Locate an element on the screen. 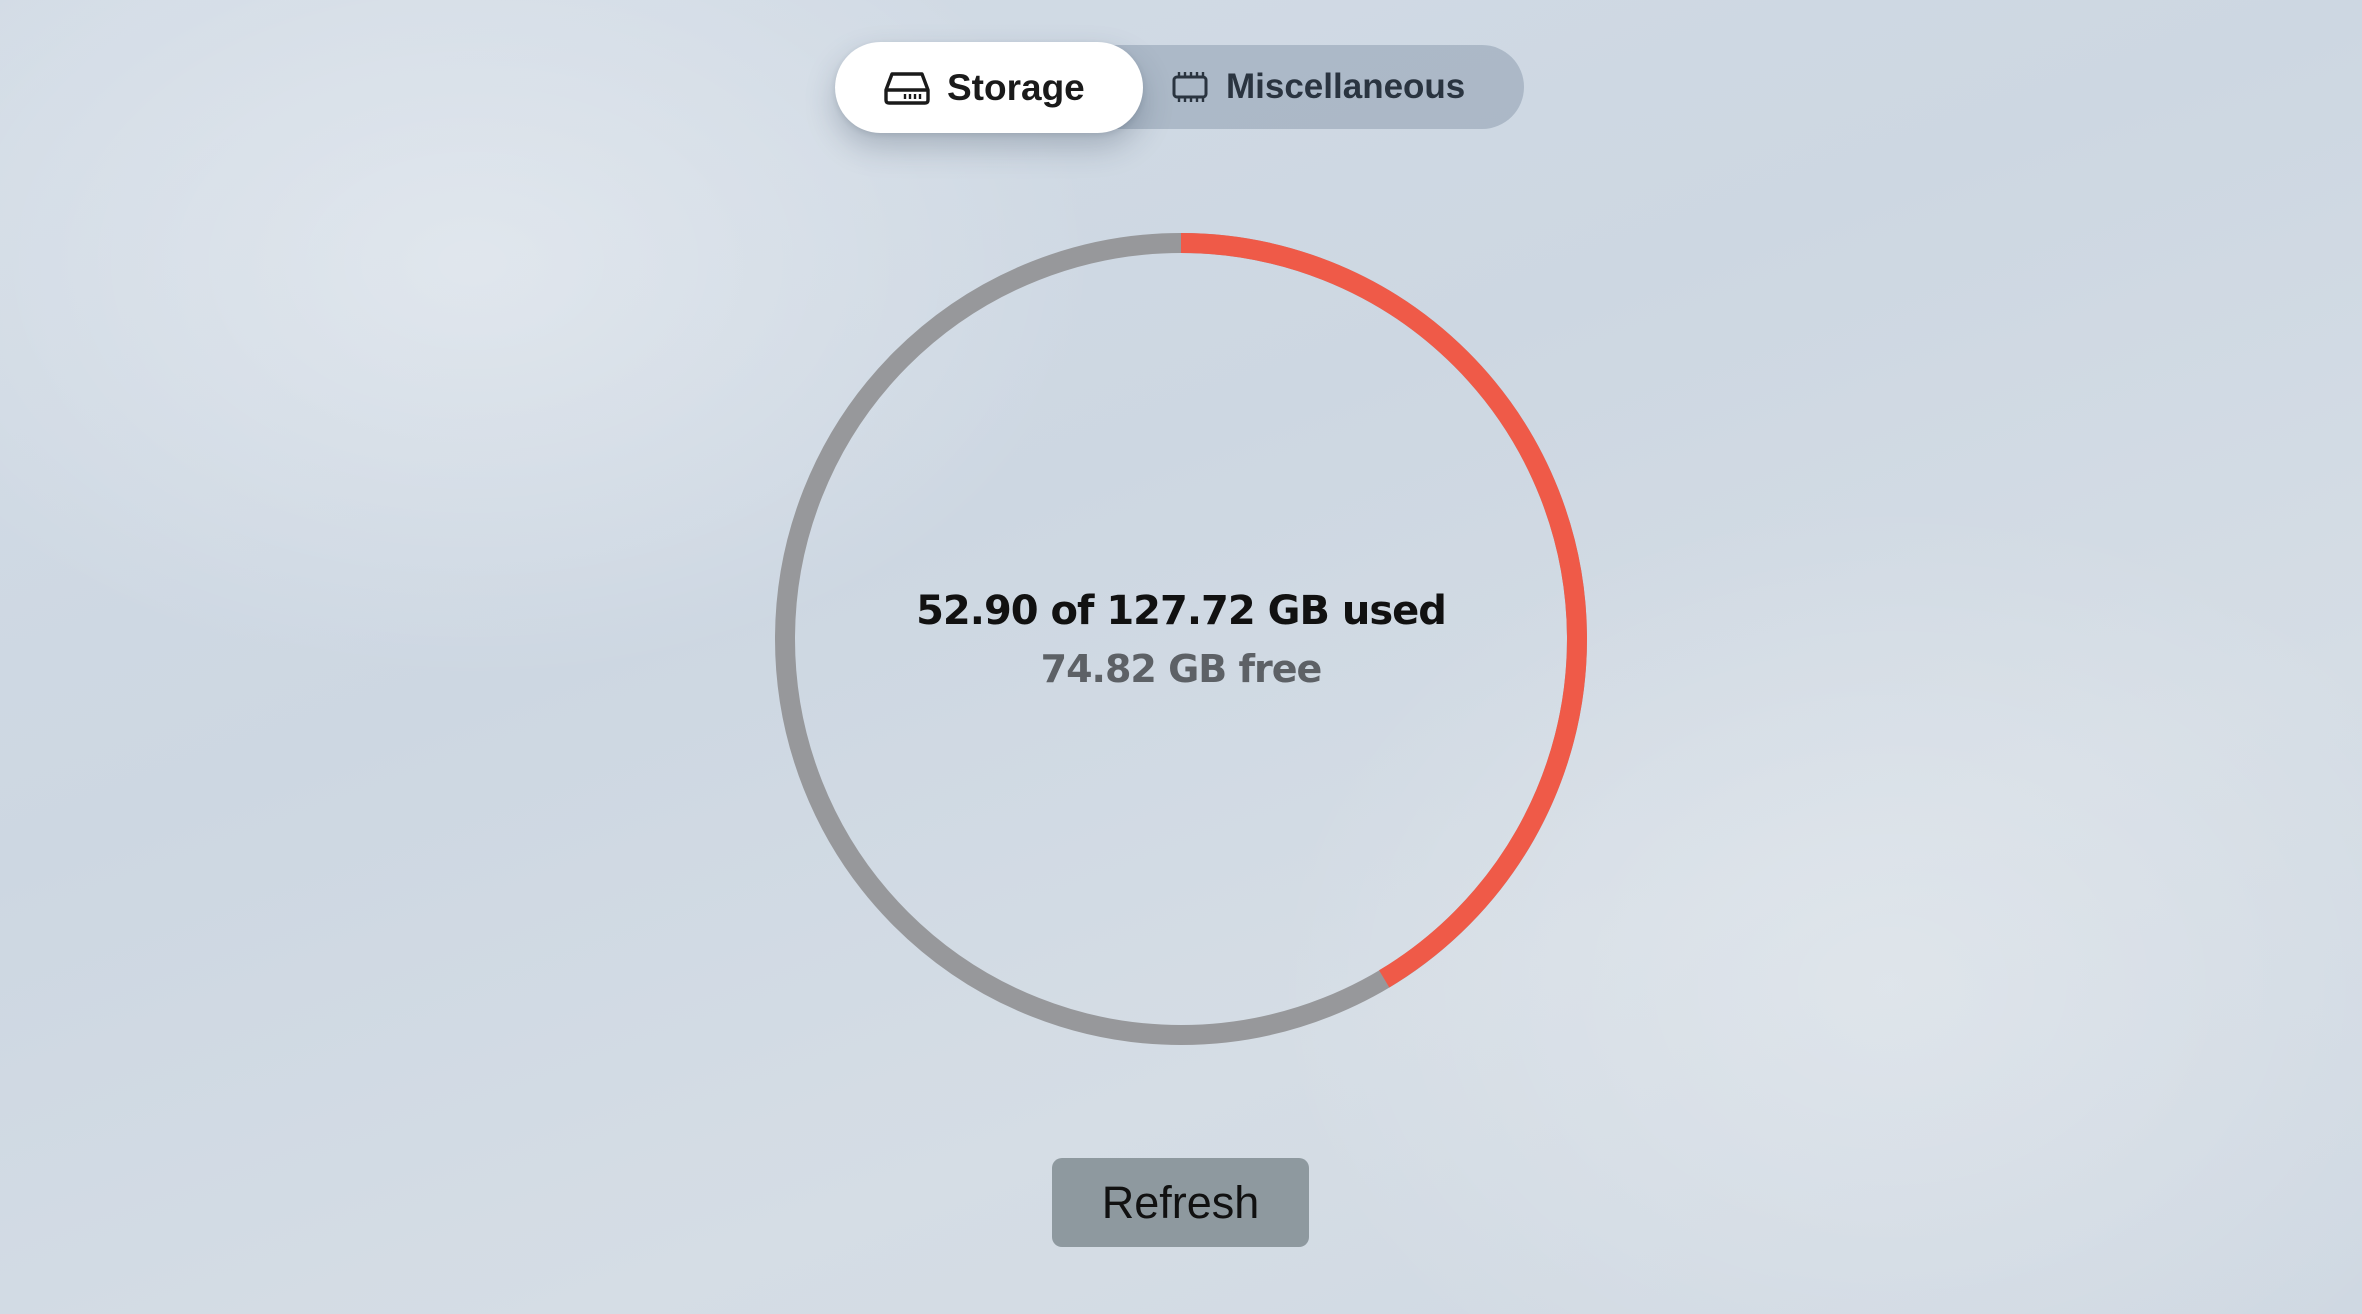  refresh-button: Refresh is located at coordinates (1180, 1202).